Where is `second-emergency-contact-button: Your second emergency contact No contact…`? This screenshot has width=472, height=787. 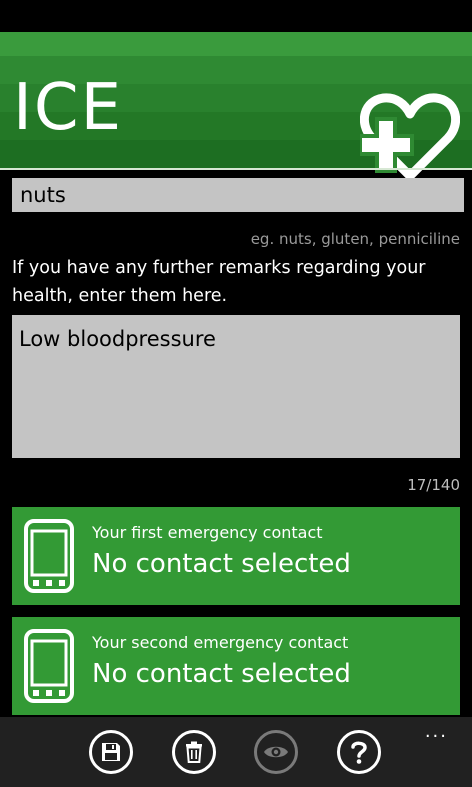 second-emergency-contact-button: Your second emergency contact No contact… is located at coordinates (236, 666).